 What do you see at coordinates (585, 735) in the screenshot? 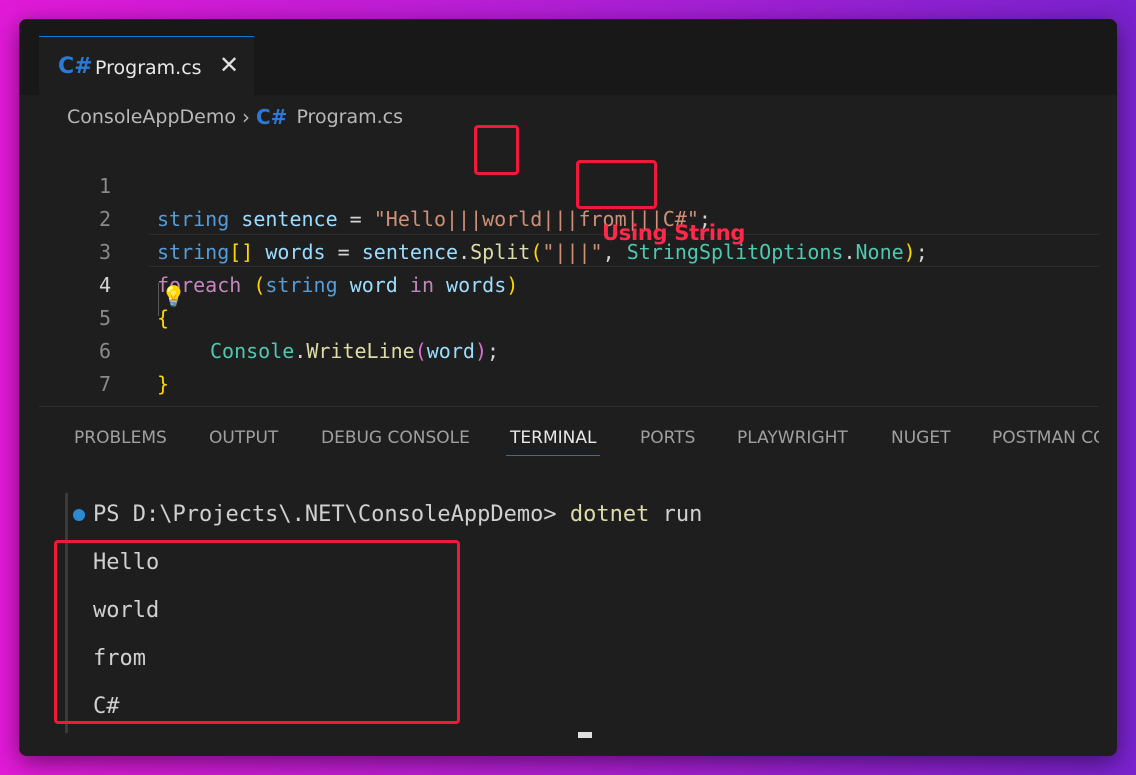
I see `terminal-cursor` at bounding box center [585, 735].